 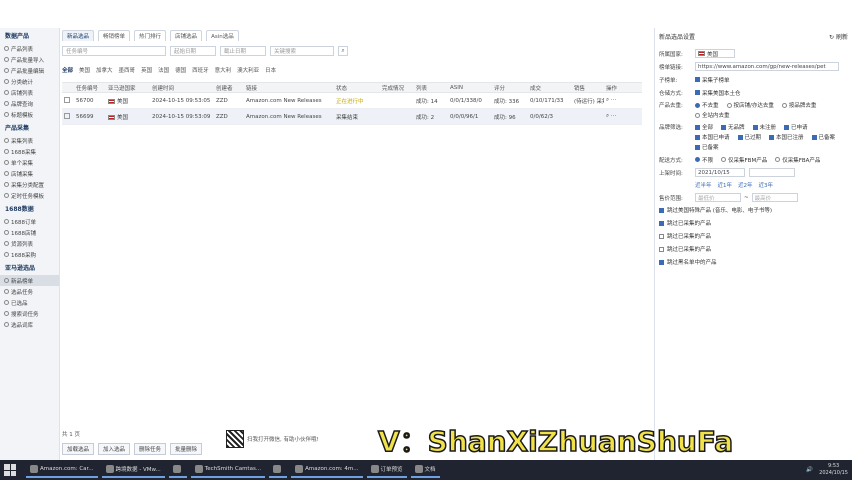 What do you see at coordinates (29, 151) in the screenshot?
I see `sidebar-item: 1688采集` at bounding box center [29, 151].